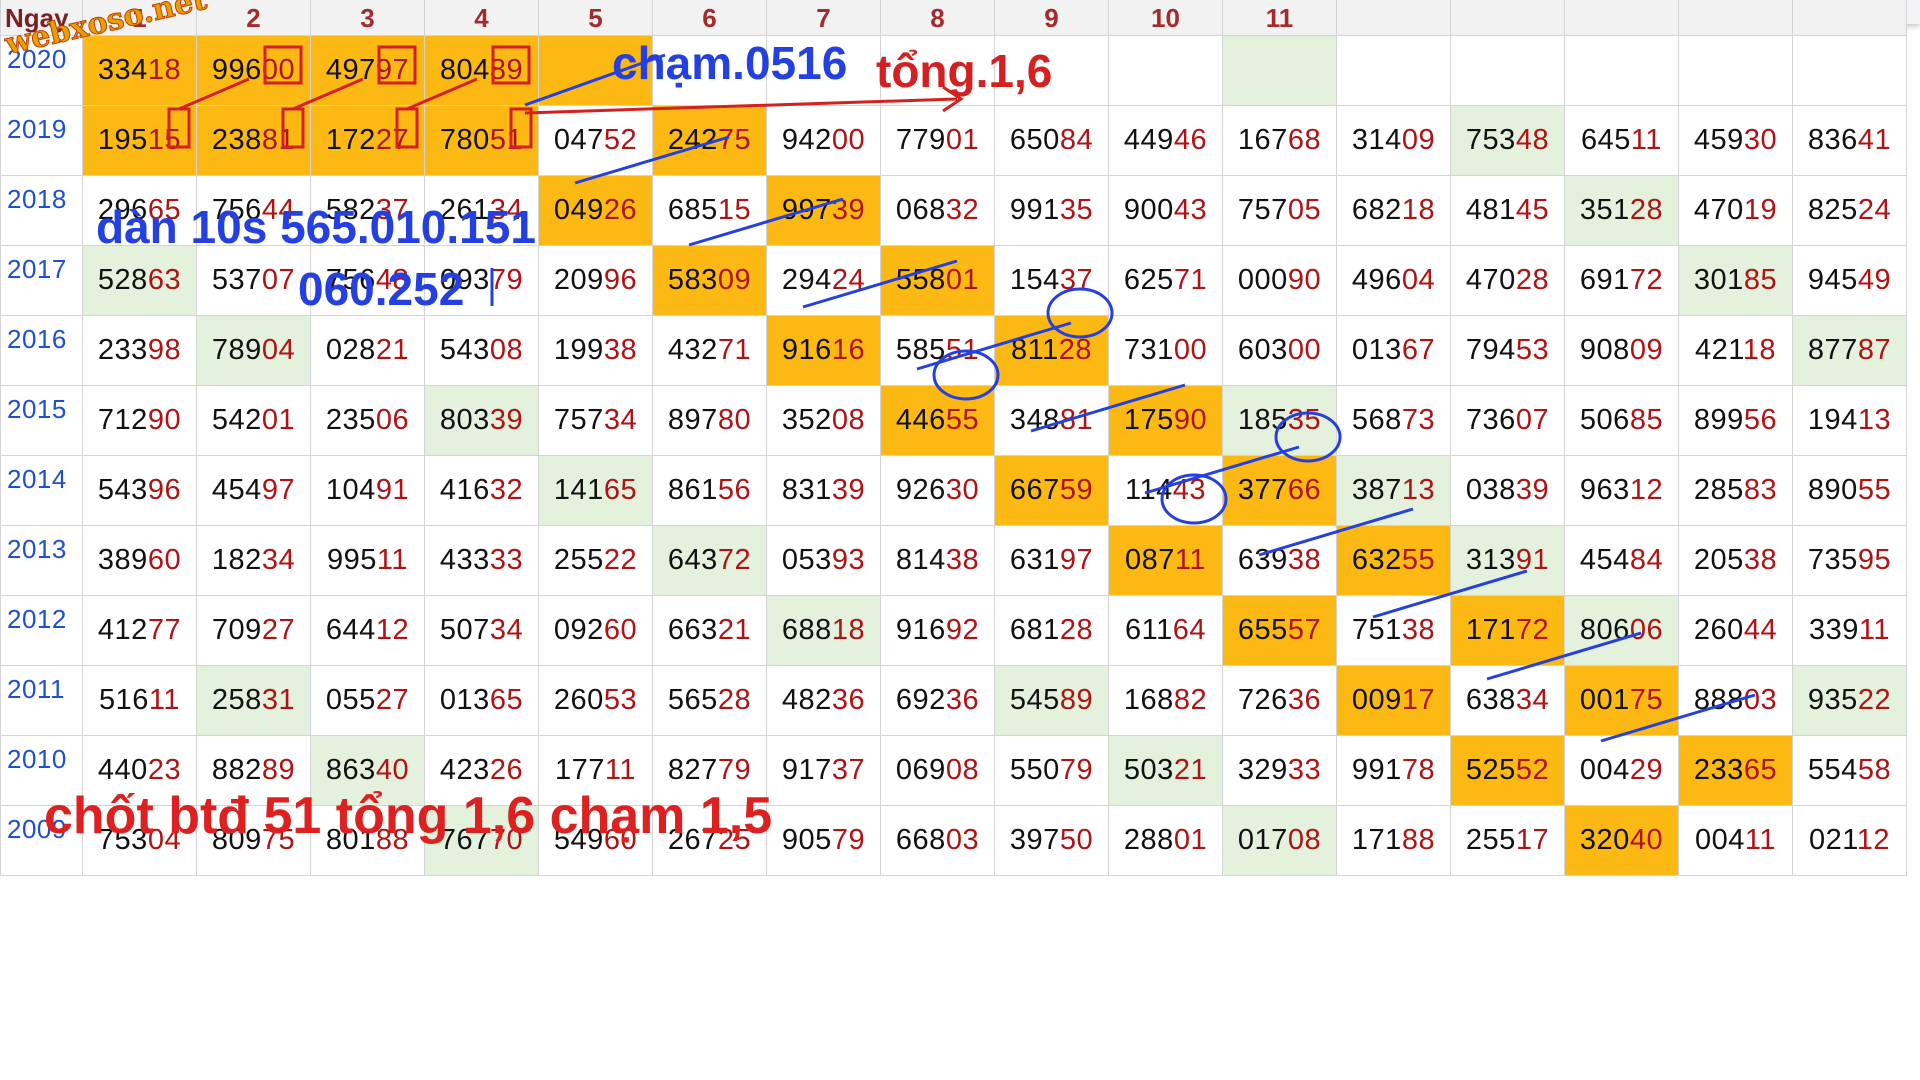  Describe the element at coordinates (367, 350) in the screenshot. I see `result-cell: 02821` at that location.